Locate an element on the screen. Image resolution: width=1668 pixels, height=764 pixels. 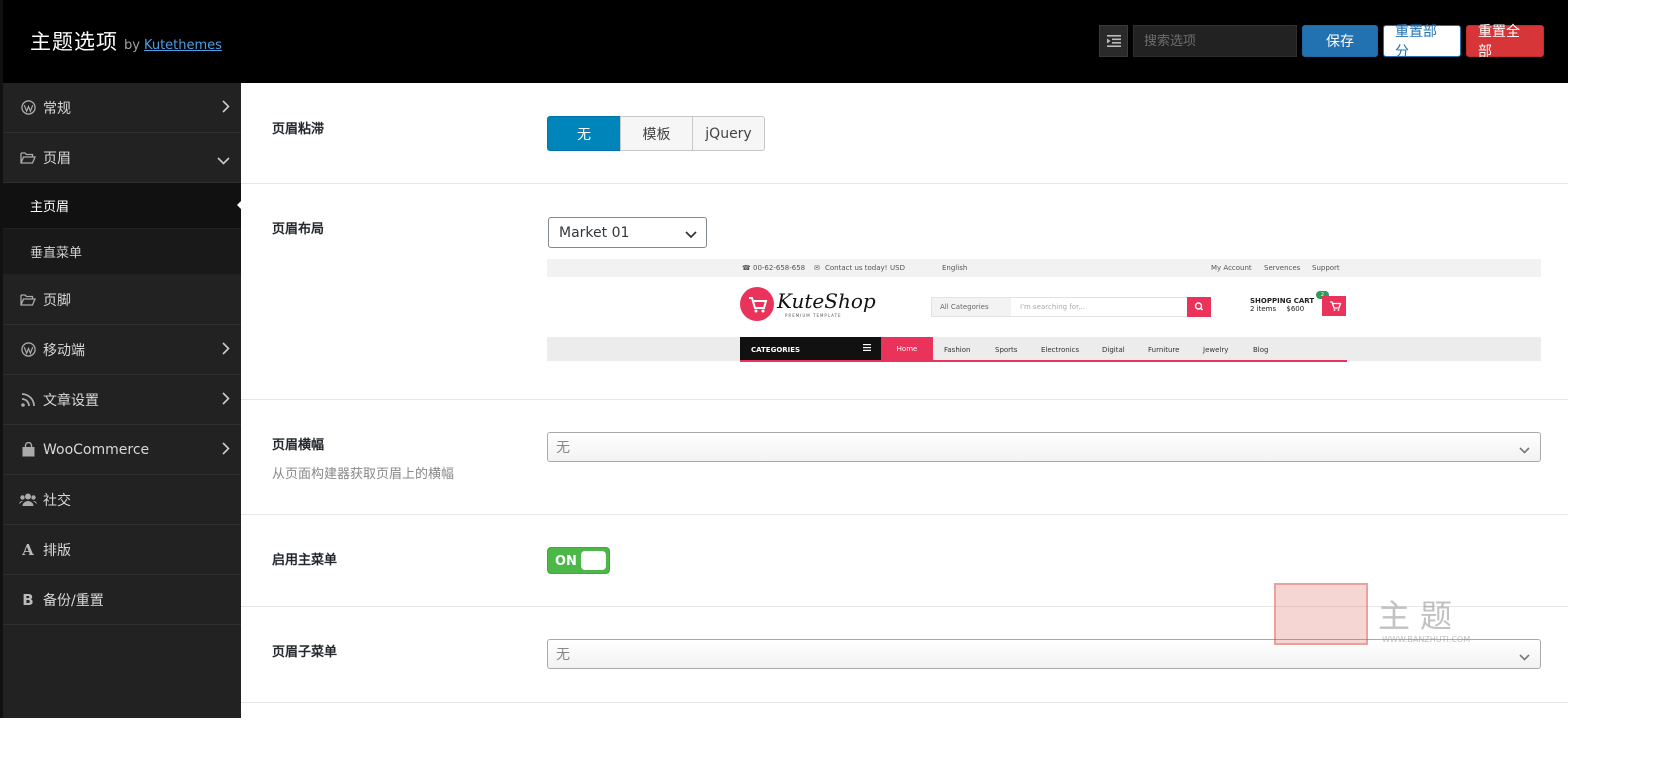
brand: 主题选项 by Kutethemes is located at coordinates (126, 41).